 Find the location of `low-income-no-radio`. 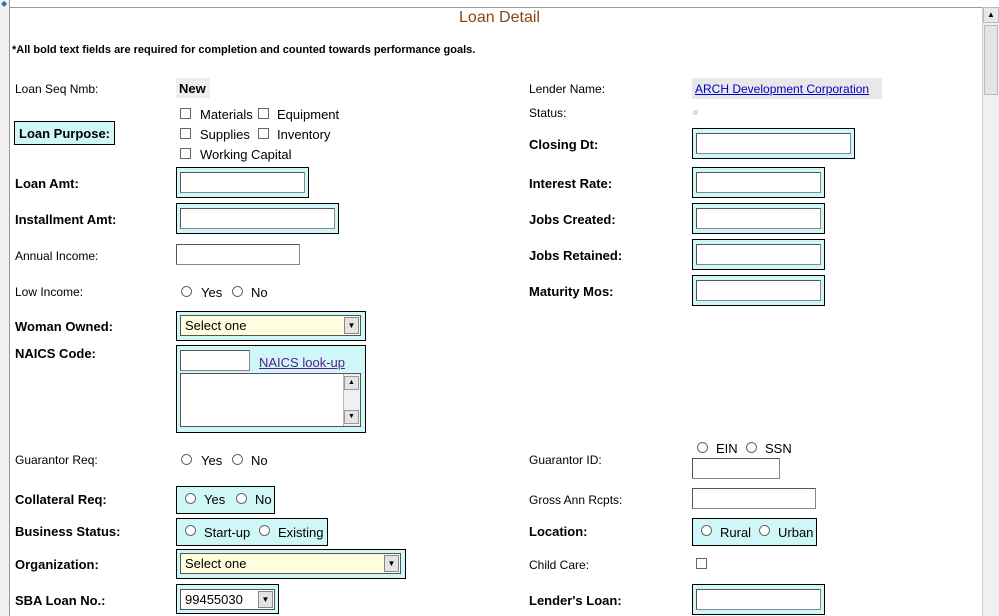

low-income-no-radio is located at coordinates (237, 291).